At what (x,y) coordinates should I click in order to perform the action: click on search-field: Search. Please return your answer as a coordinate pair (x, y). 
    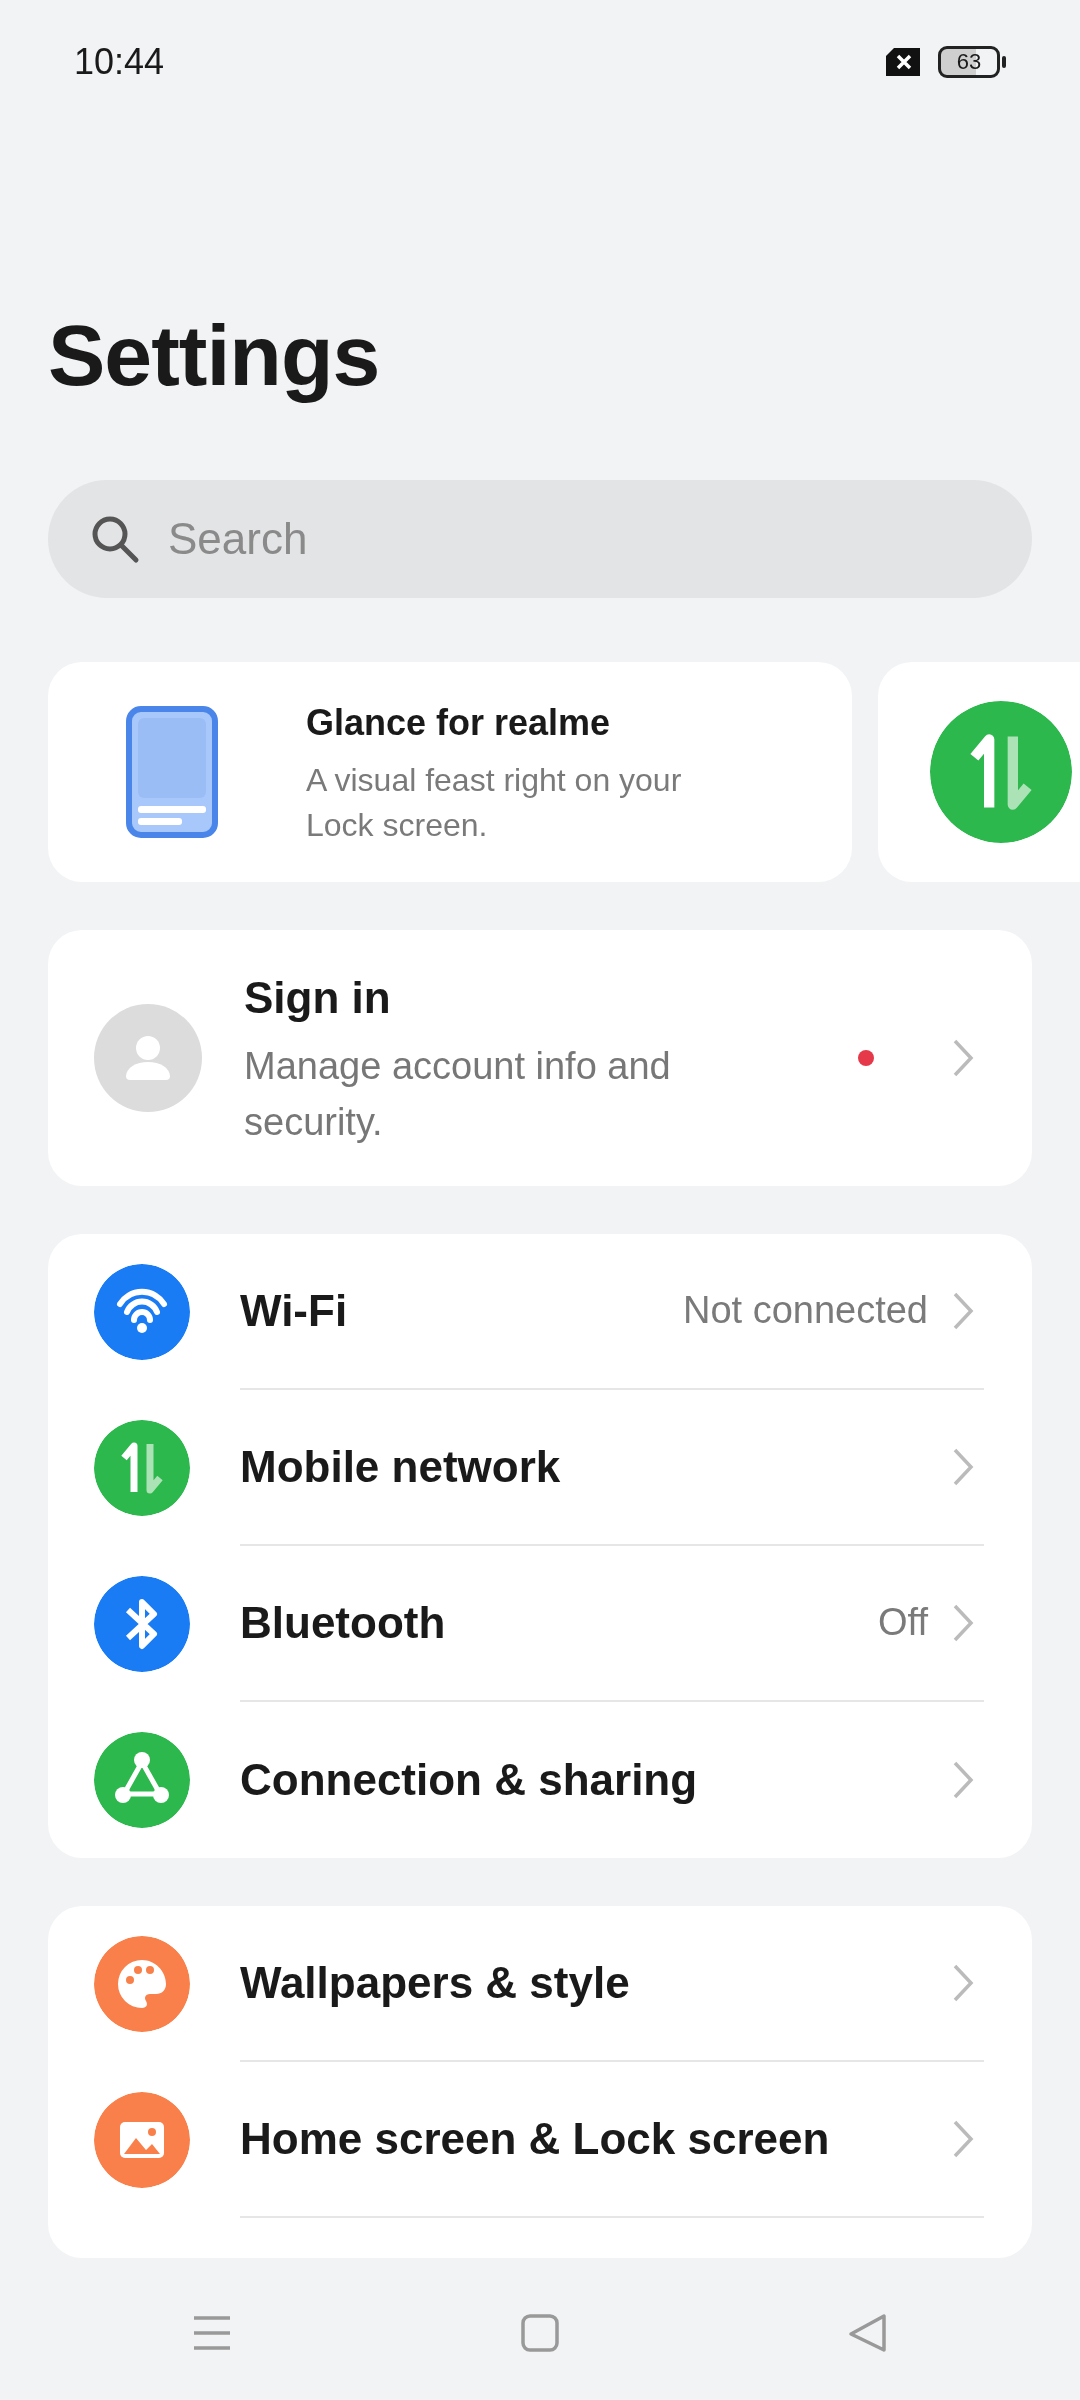
    Looking at the image, I should click on (540, 538).